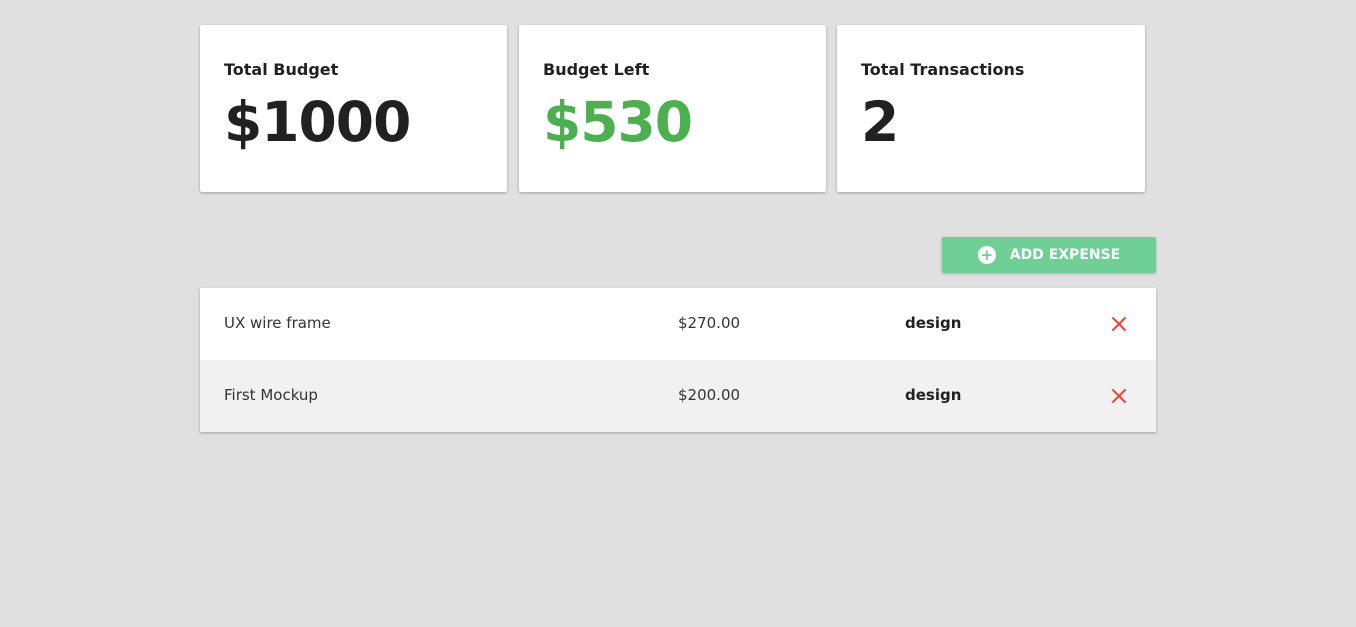  What do you see at coordinates (991, 108) in the screenshot?
I see `total-transactions-card: Total Transactions 2` at bounding box center [991, 108].